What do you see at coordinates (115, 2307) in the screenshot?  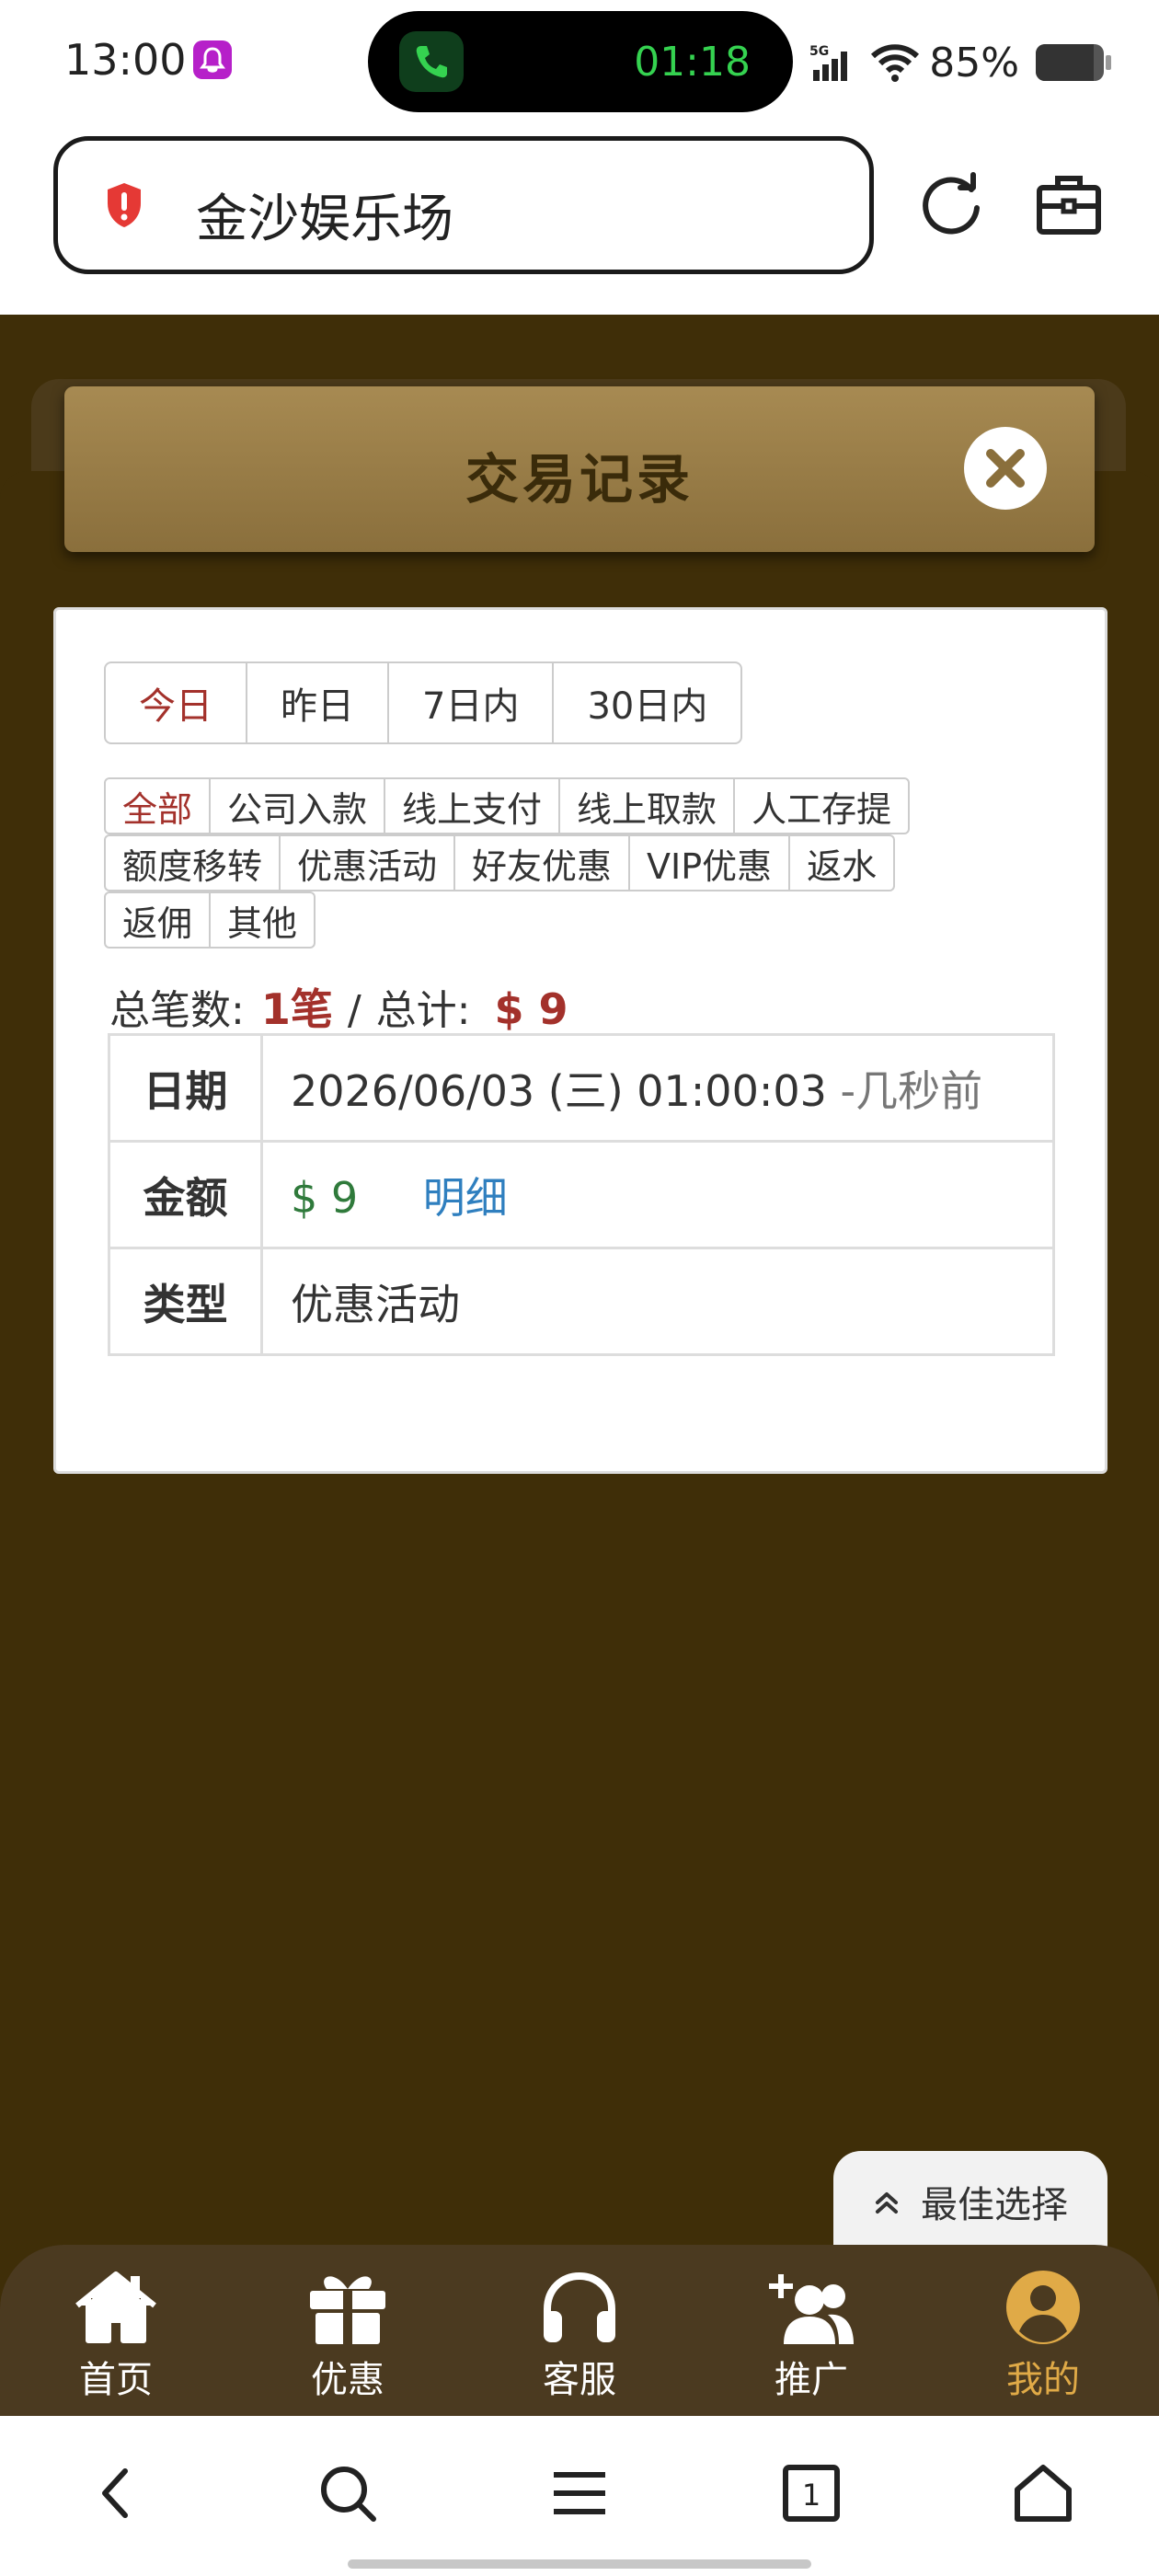 I see `home-icon` at bounding box center [115, 2307].